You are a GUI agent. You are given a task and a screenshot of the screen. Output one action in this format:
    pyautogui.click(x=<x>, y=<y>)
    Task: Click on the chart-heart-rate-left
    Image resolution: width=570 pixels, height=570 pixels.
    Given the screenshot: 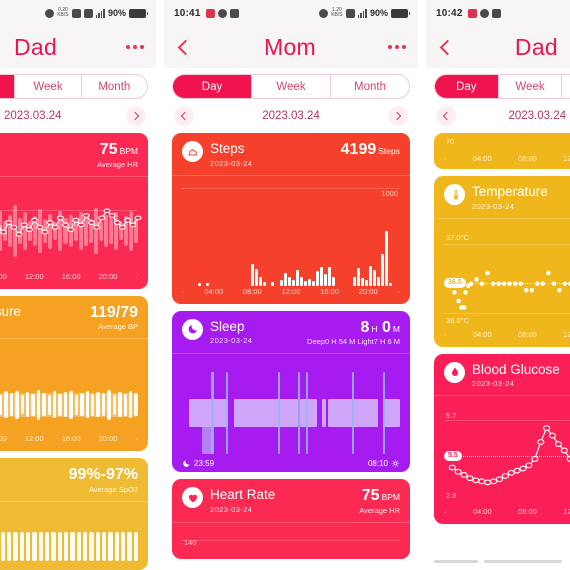 What is the action you would take?
    pyautogui.click(x=69, y=225)
    